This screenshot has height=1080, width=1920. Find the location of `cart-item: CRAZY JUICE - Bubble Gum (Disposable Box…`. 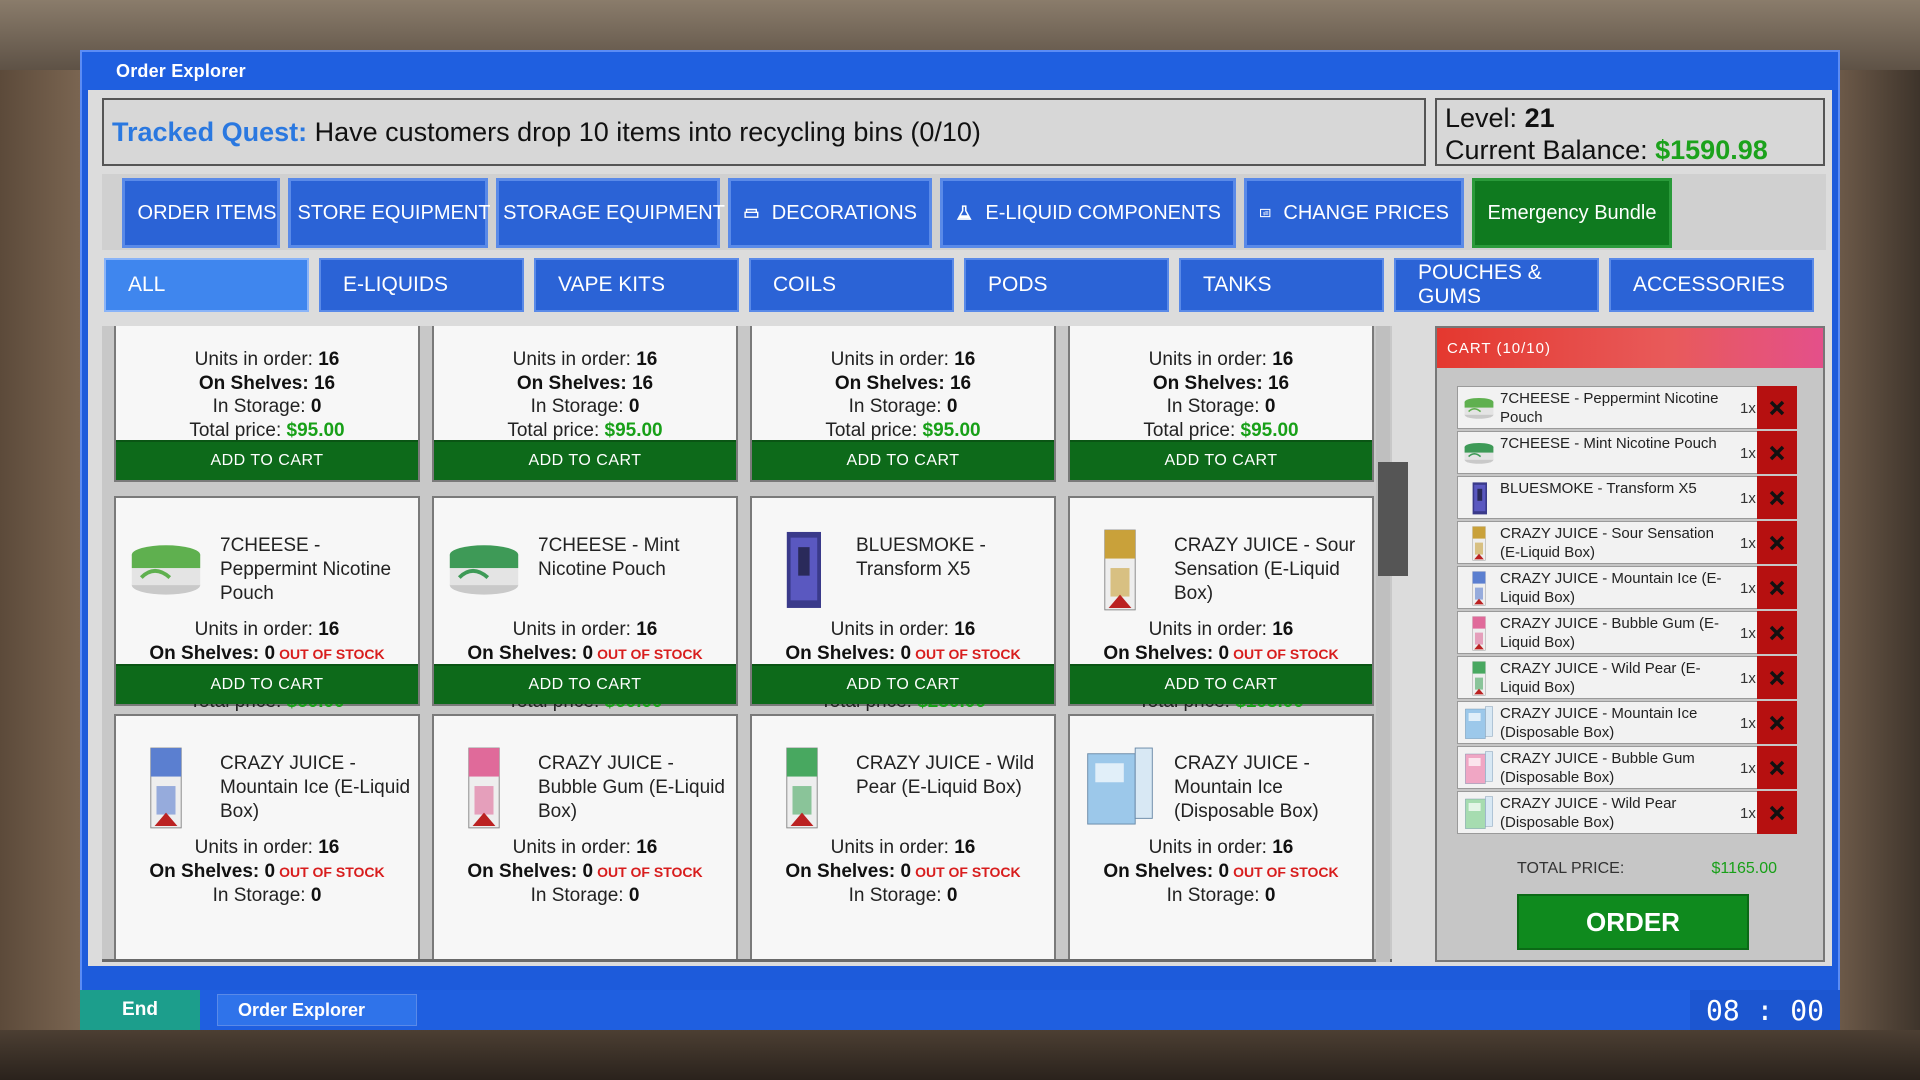

cart-item: CRAZY JUICE - Bubble Gum (Disposable Box… is located at coordinates (1627, 767).